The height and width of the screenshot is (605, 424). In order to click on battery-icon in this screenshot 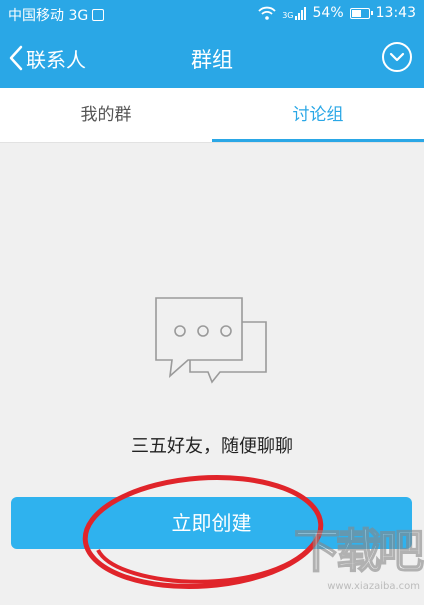, I will do `click(361, 13)`.